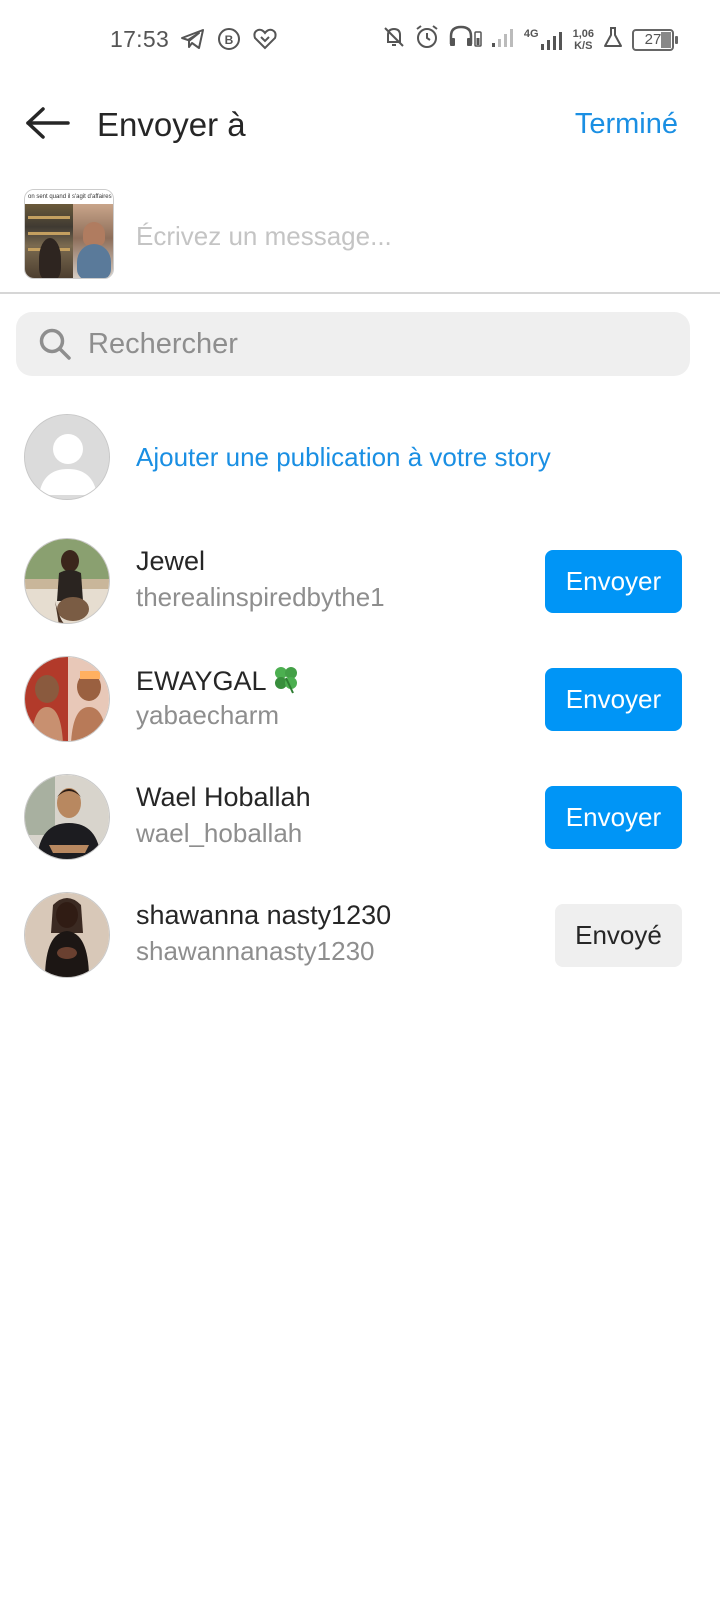 This screenshot has width=720, height=1599. Describe the element at coordinates (394, 39) in the screenshot. I see `mute-icon` at that location.